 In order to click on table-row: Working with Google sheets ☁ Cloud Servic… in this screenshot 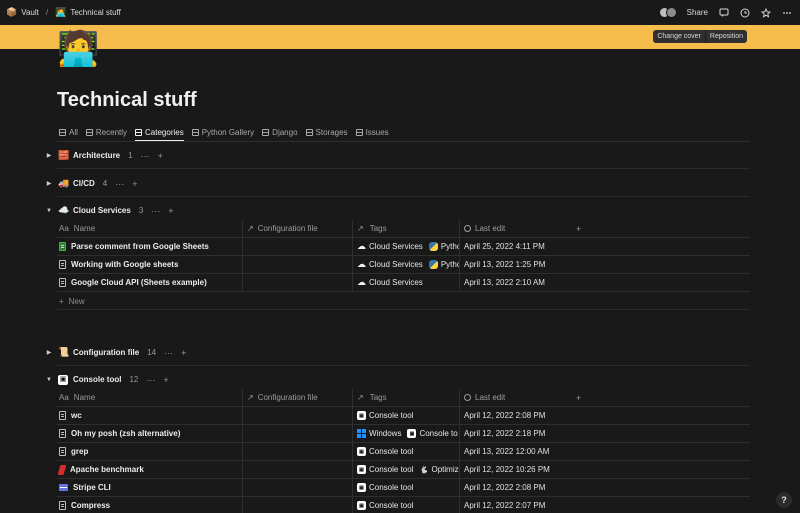, I will do `click(403, 264)`.